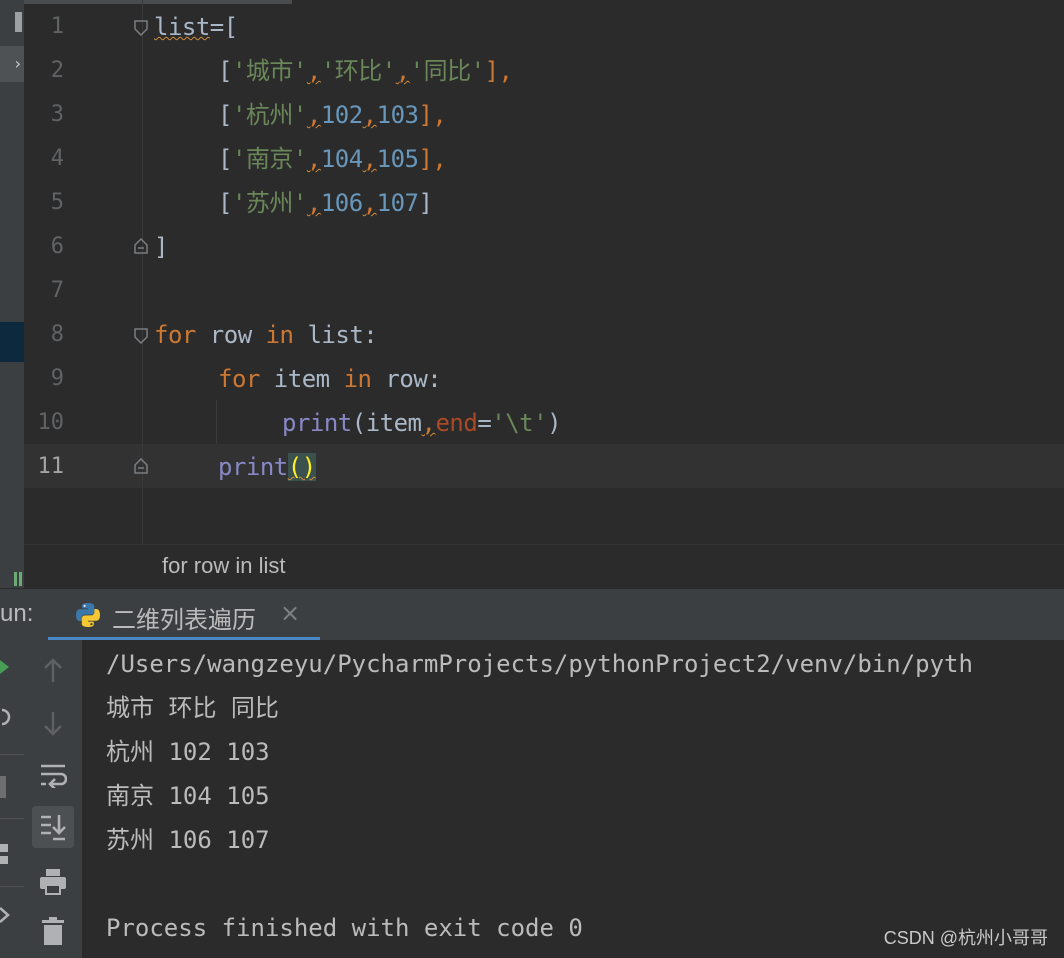  I want to click on trash-icon, so click(53, 931).